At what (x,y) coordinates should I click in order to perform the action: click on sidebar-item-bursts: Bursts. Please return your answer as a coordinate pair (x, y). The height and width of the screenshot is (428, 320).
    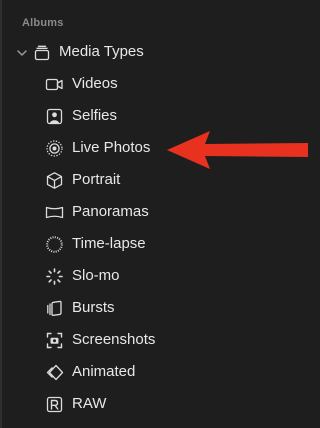
    Looking at the image, I should click on (150, 308).